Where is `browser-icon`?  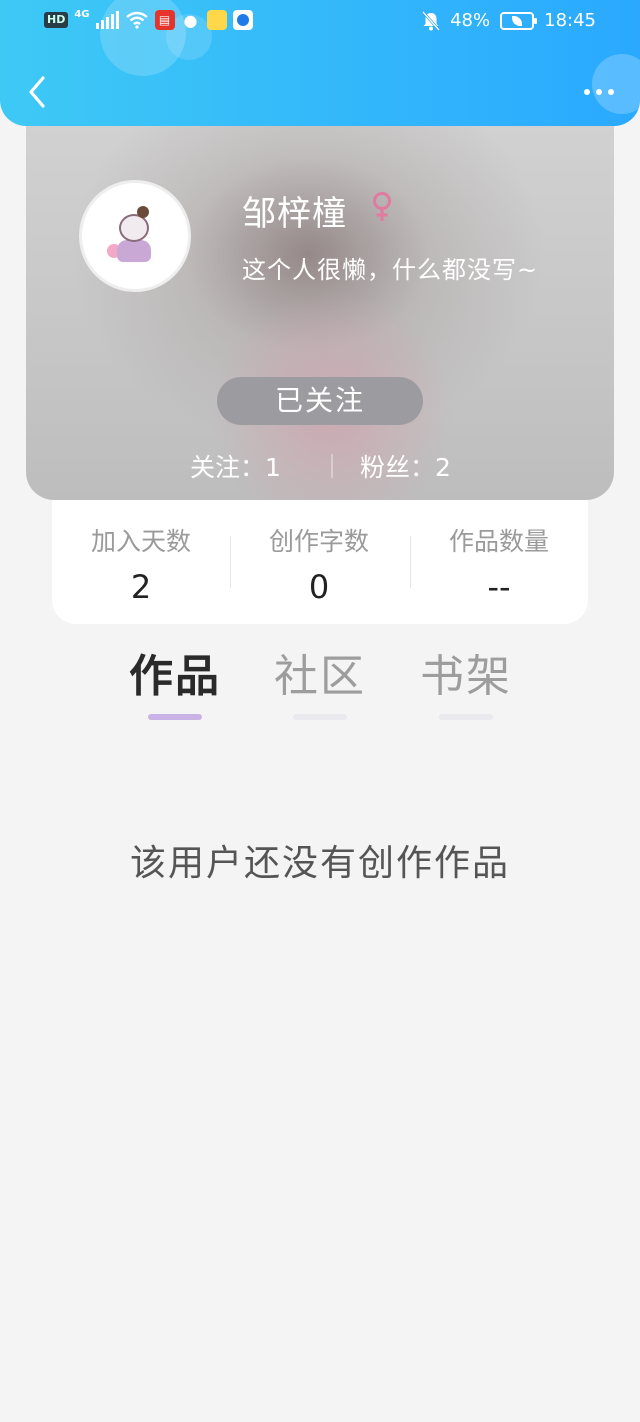 browser-icon is located at coordinates (242, 20).